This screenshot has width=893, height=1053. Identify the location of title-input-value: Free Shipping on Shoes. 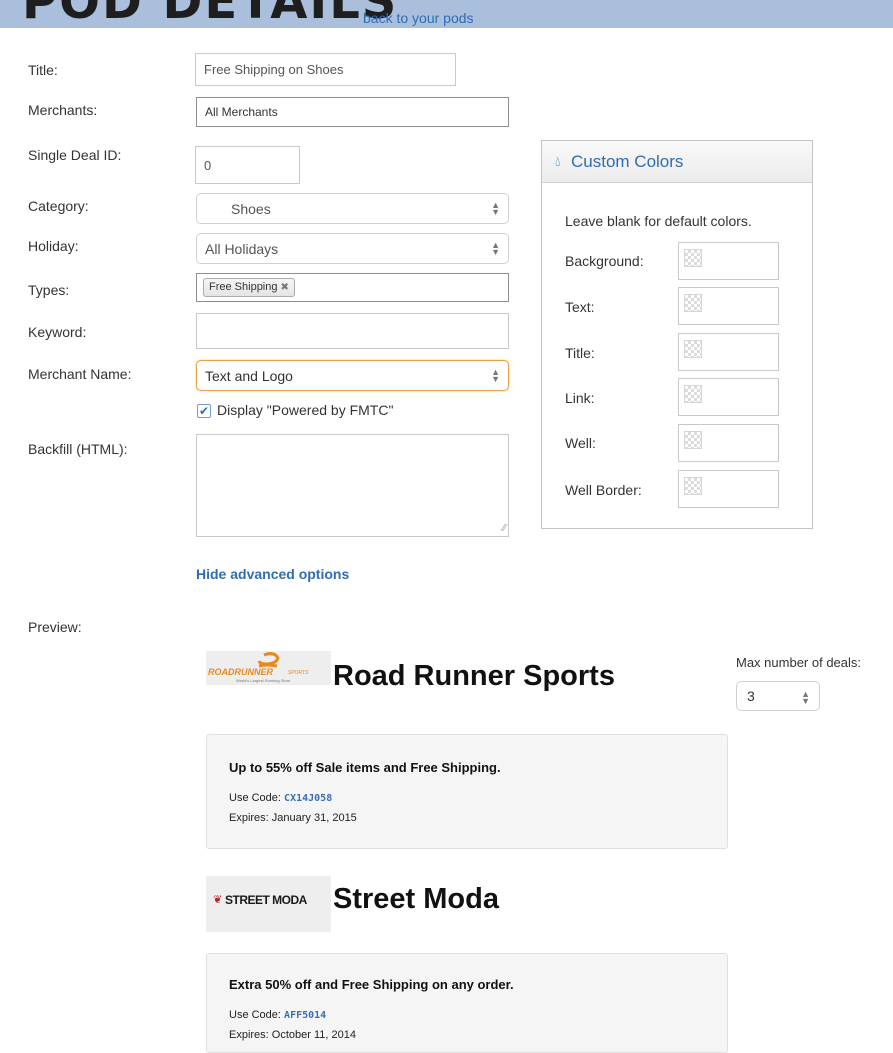
(274, 69).